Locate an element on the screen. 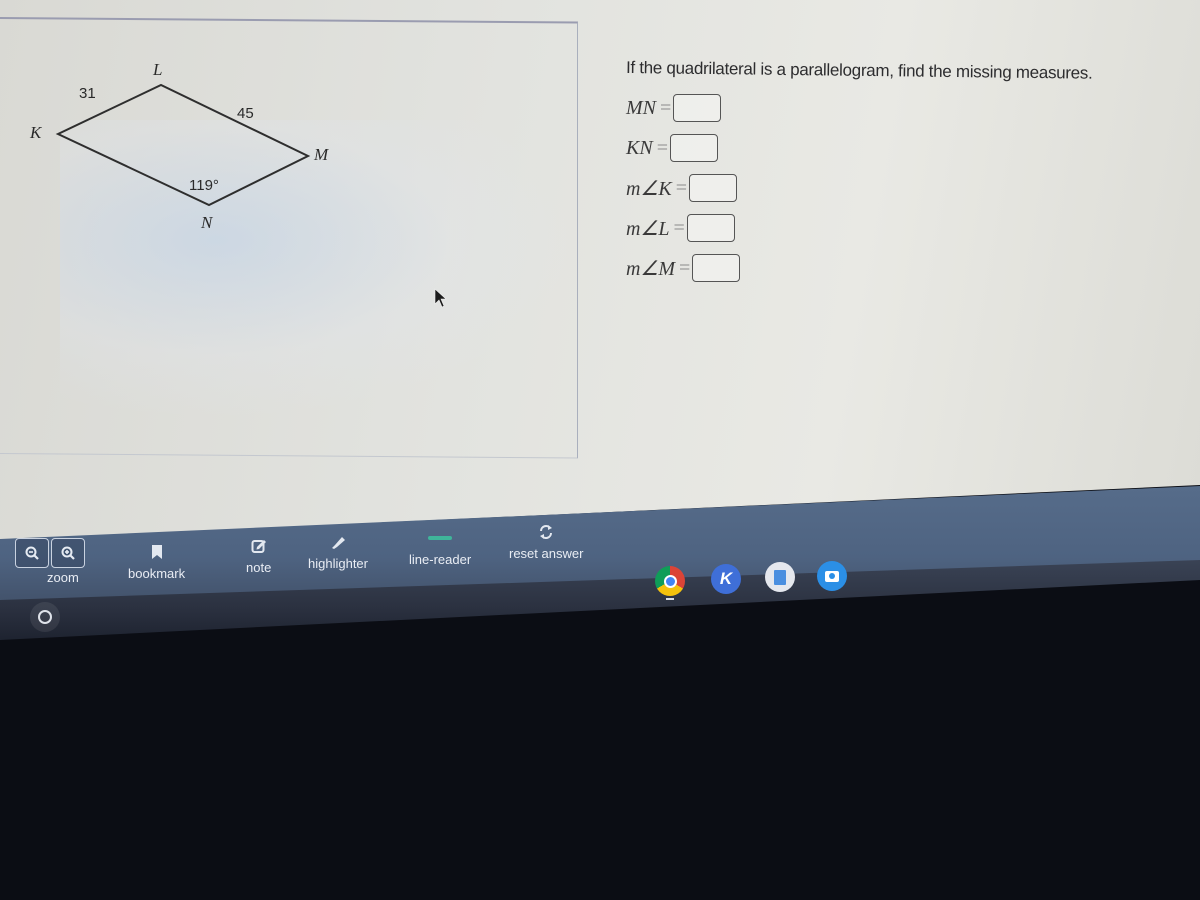 The width and height of the screenshot is (1200, 900). chrome-icon is located at coordinates (670, 581).